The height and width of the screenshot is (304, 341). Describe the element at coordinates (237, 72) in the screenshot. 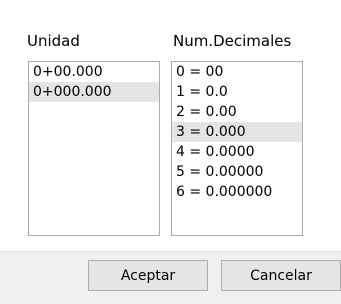

I see `decimales-option: 0 = 00` at that location.